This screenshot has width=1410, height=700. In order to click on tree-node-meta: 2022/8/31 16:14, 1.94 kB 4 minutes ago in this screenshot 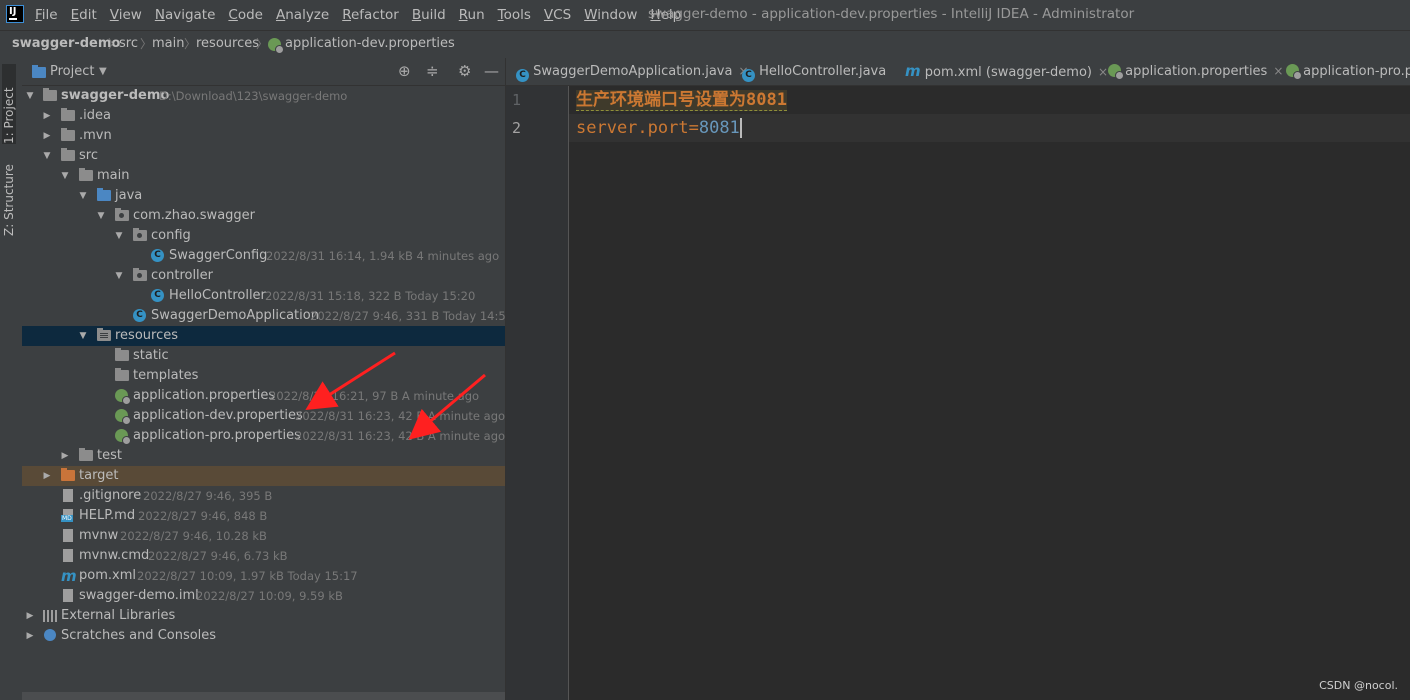, I will do `click(383, 256)`.